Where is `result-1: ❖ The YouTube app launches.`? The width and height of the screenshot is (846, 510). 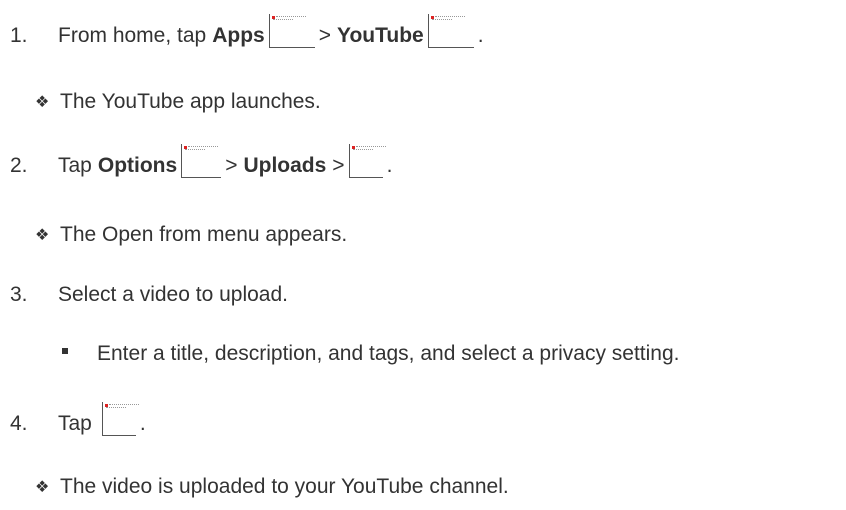
result-1: ❖ The YouTube app launches. is located at coordinates (160, 102).